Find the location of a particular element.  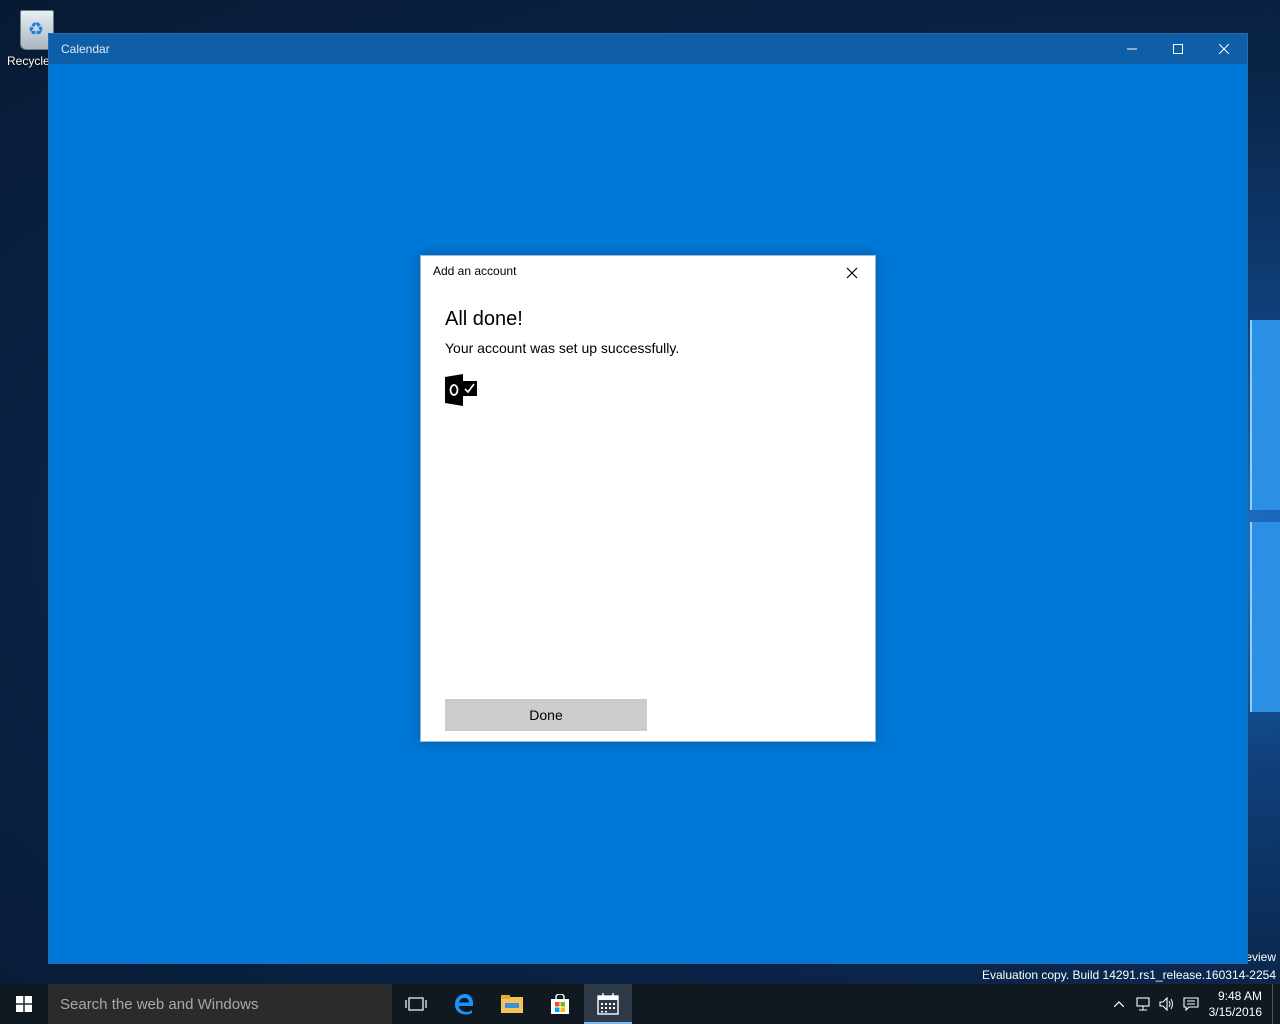

file-explorer-button is located at coordinates (512, 1004).